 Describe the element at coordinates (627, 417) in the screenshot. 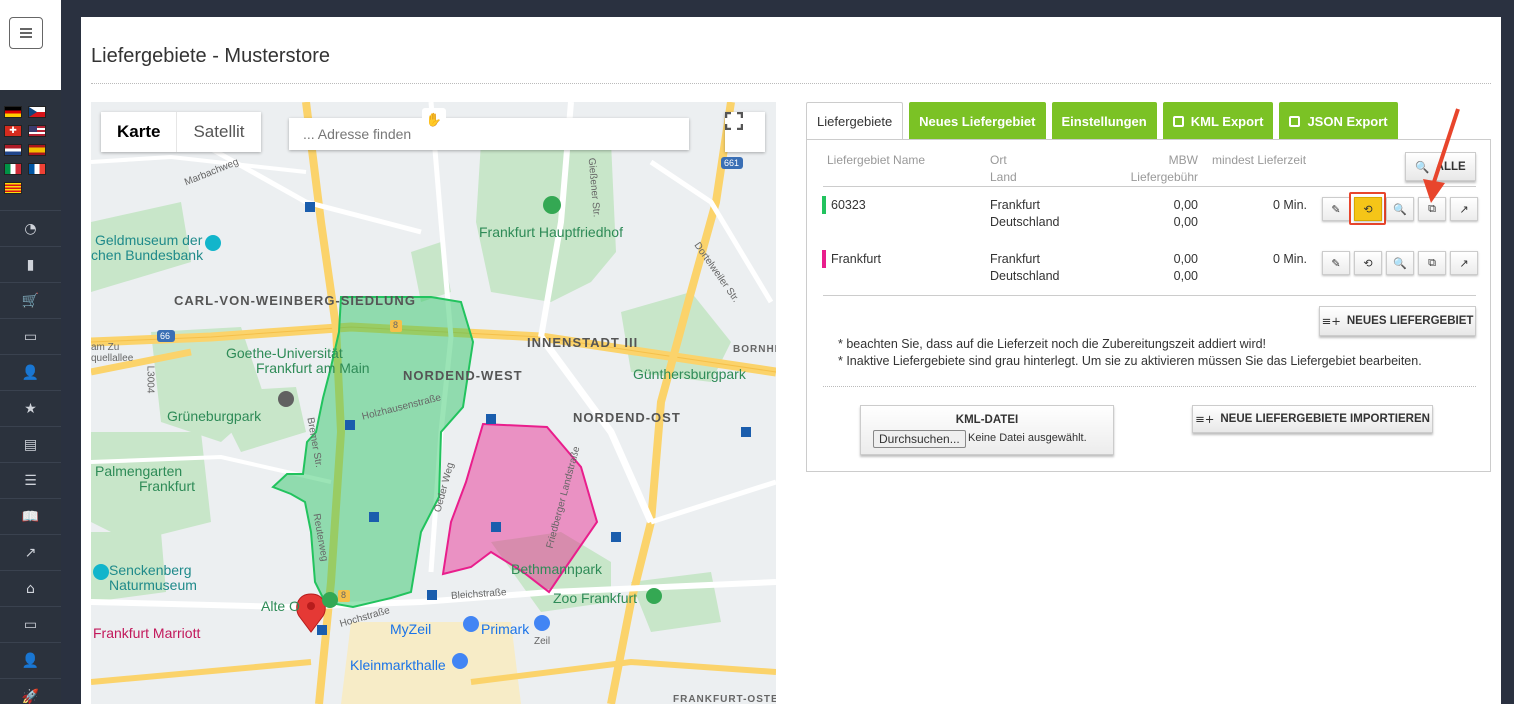

I see `map-label: NORDEND-OST` at that location.